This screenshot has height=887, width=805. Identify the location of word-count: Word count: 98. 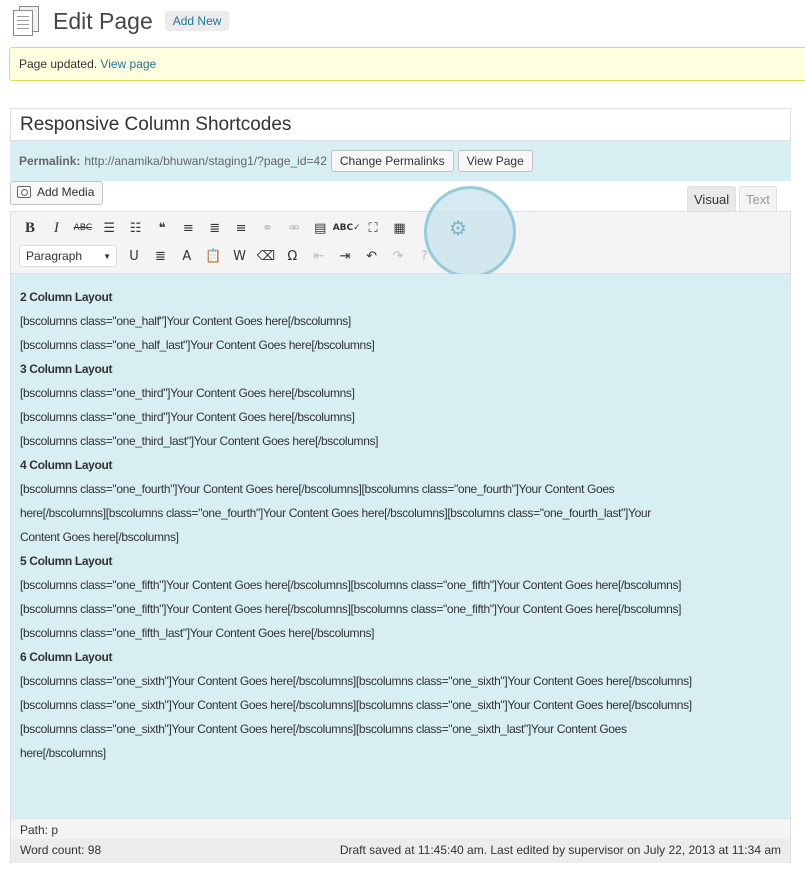
(61, 850).